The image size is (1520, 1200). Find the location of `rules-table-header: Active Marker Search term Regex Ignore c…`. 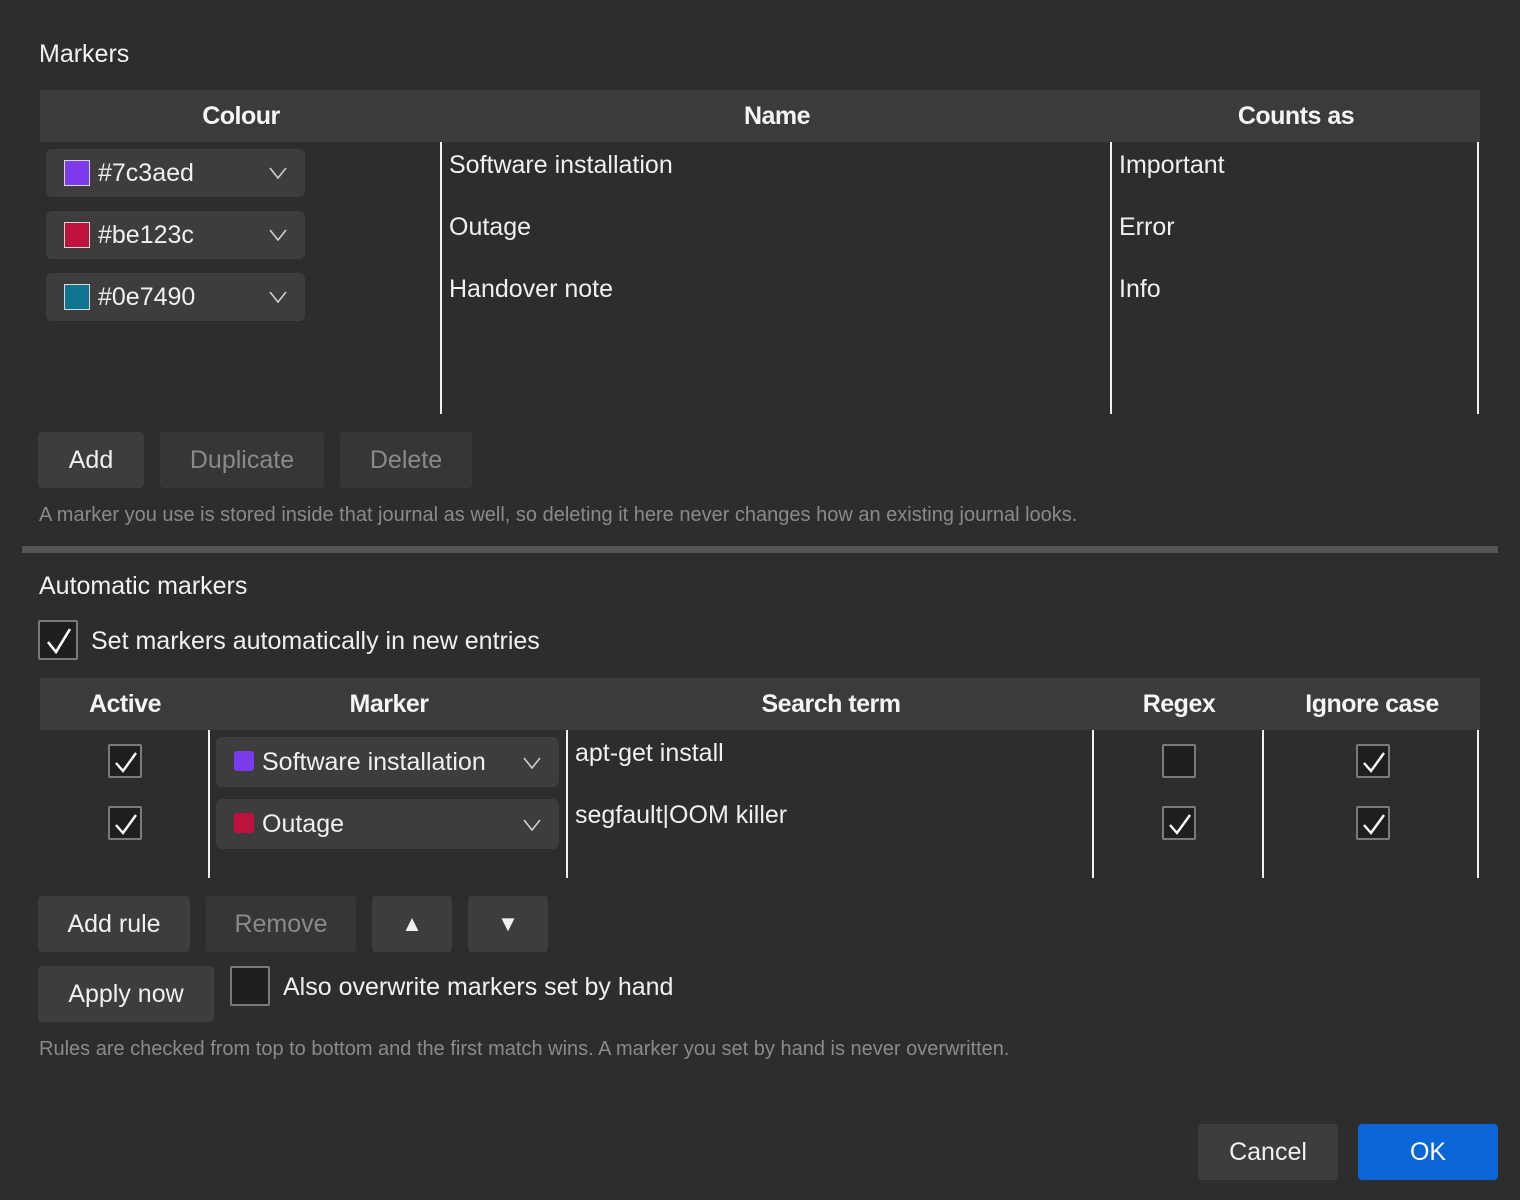

rules-table-header: Active Marker Search term Regex Ignore c… is located at coordinates (760, 704).